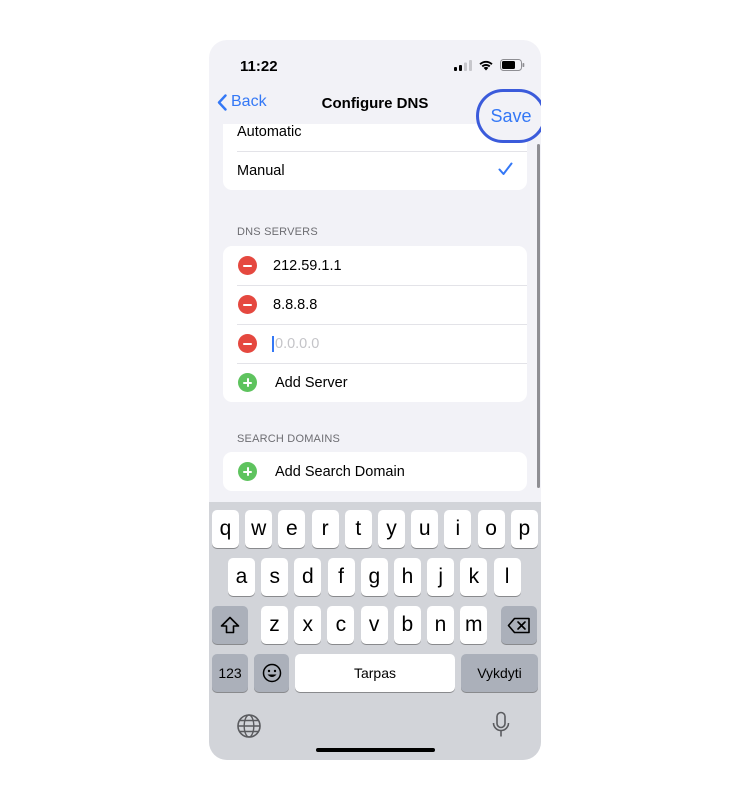 Image resolution: width=750 pixels, height=800 pixels. Describe the element at coordinates (474, 577) in the screenshot. I see `key-k: k` at that location.